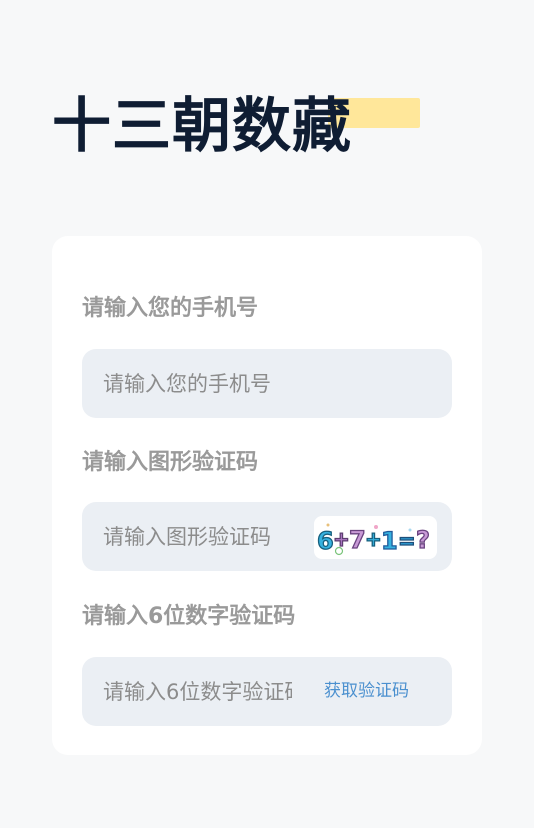  I want to click on phone-field-box, so click(267, 383).